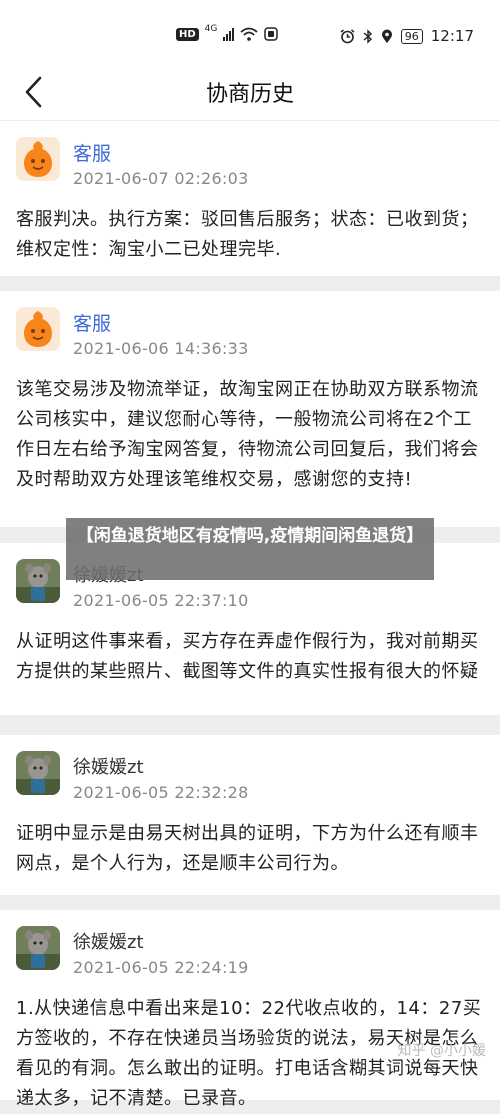  Describe the element at coordinates (250, 549) in the screenshot. I see `article-title-overlay: 【闲鱼退货地区有疫情吗,疫情期间闲鱼退货】` at that location.